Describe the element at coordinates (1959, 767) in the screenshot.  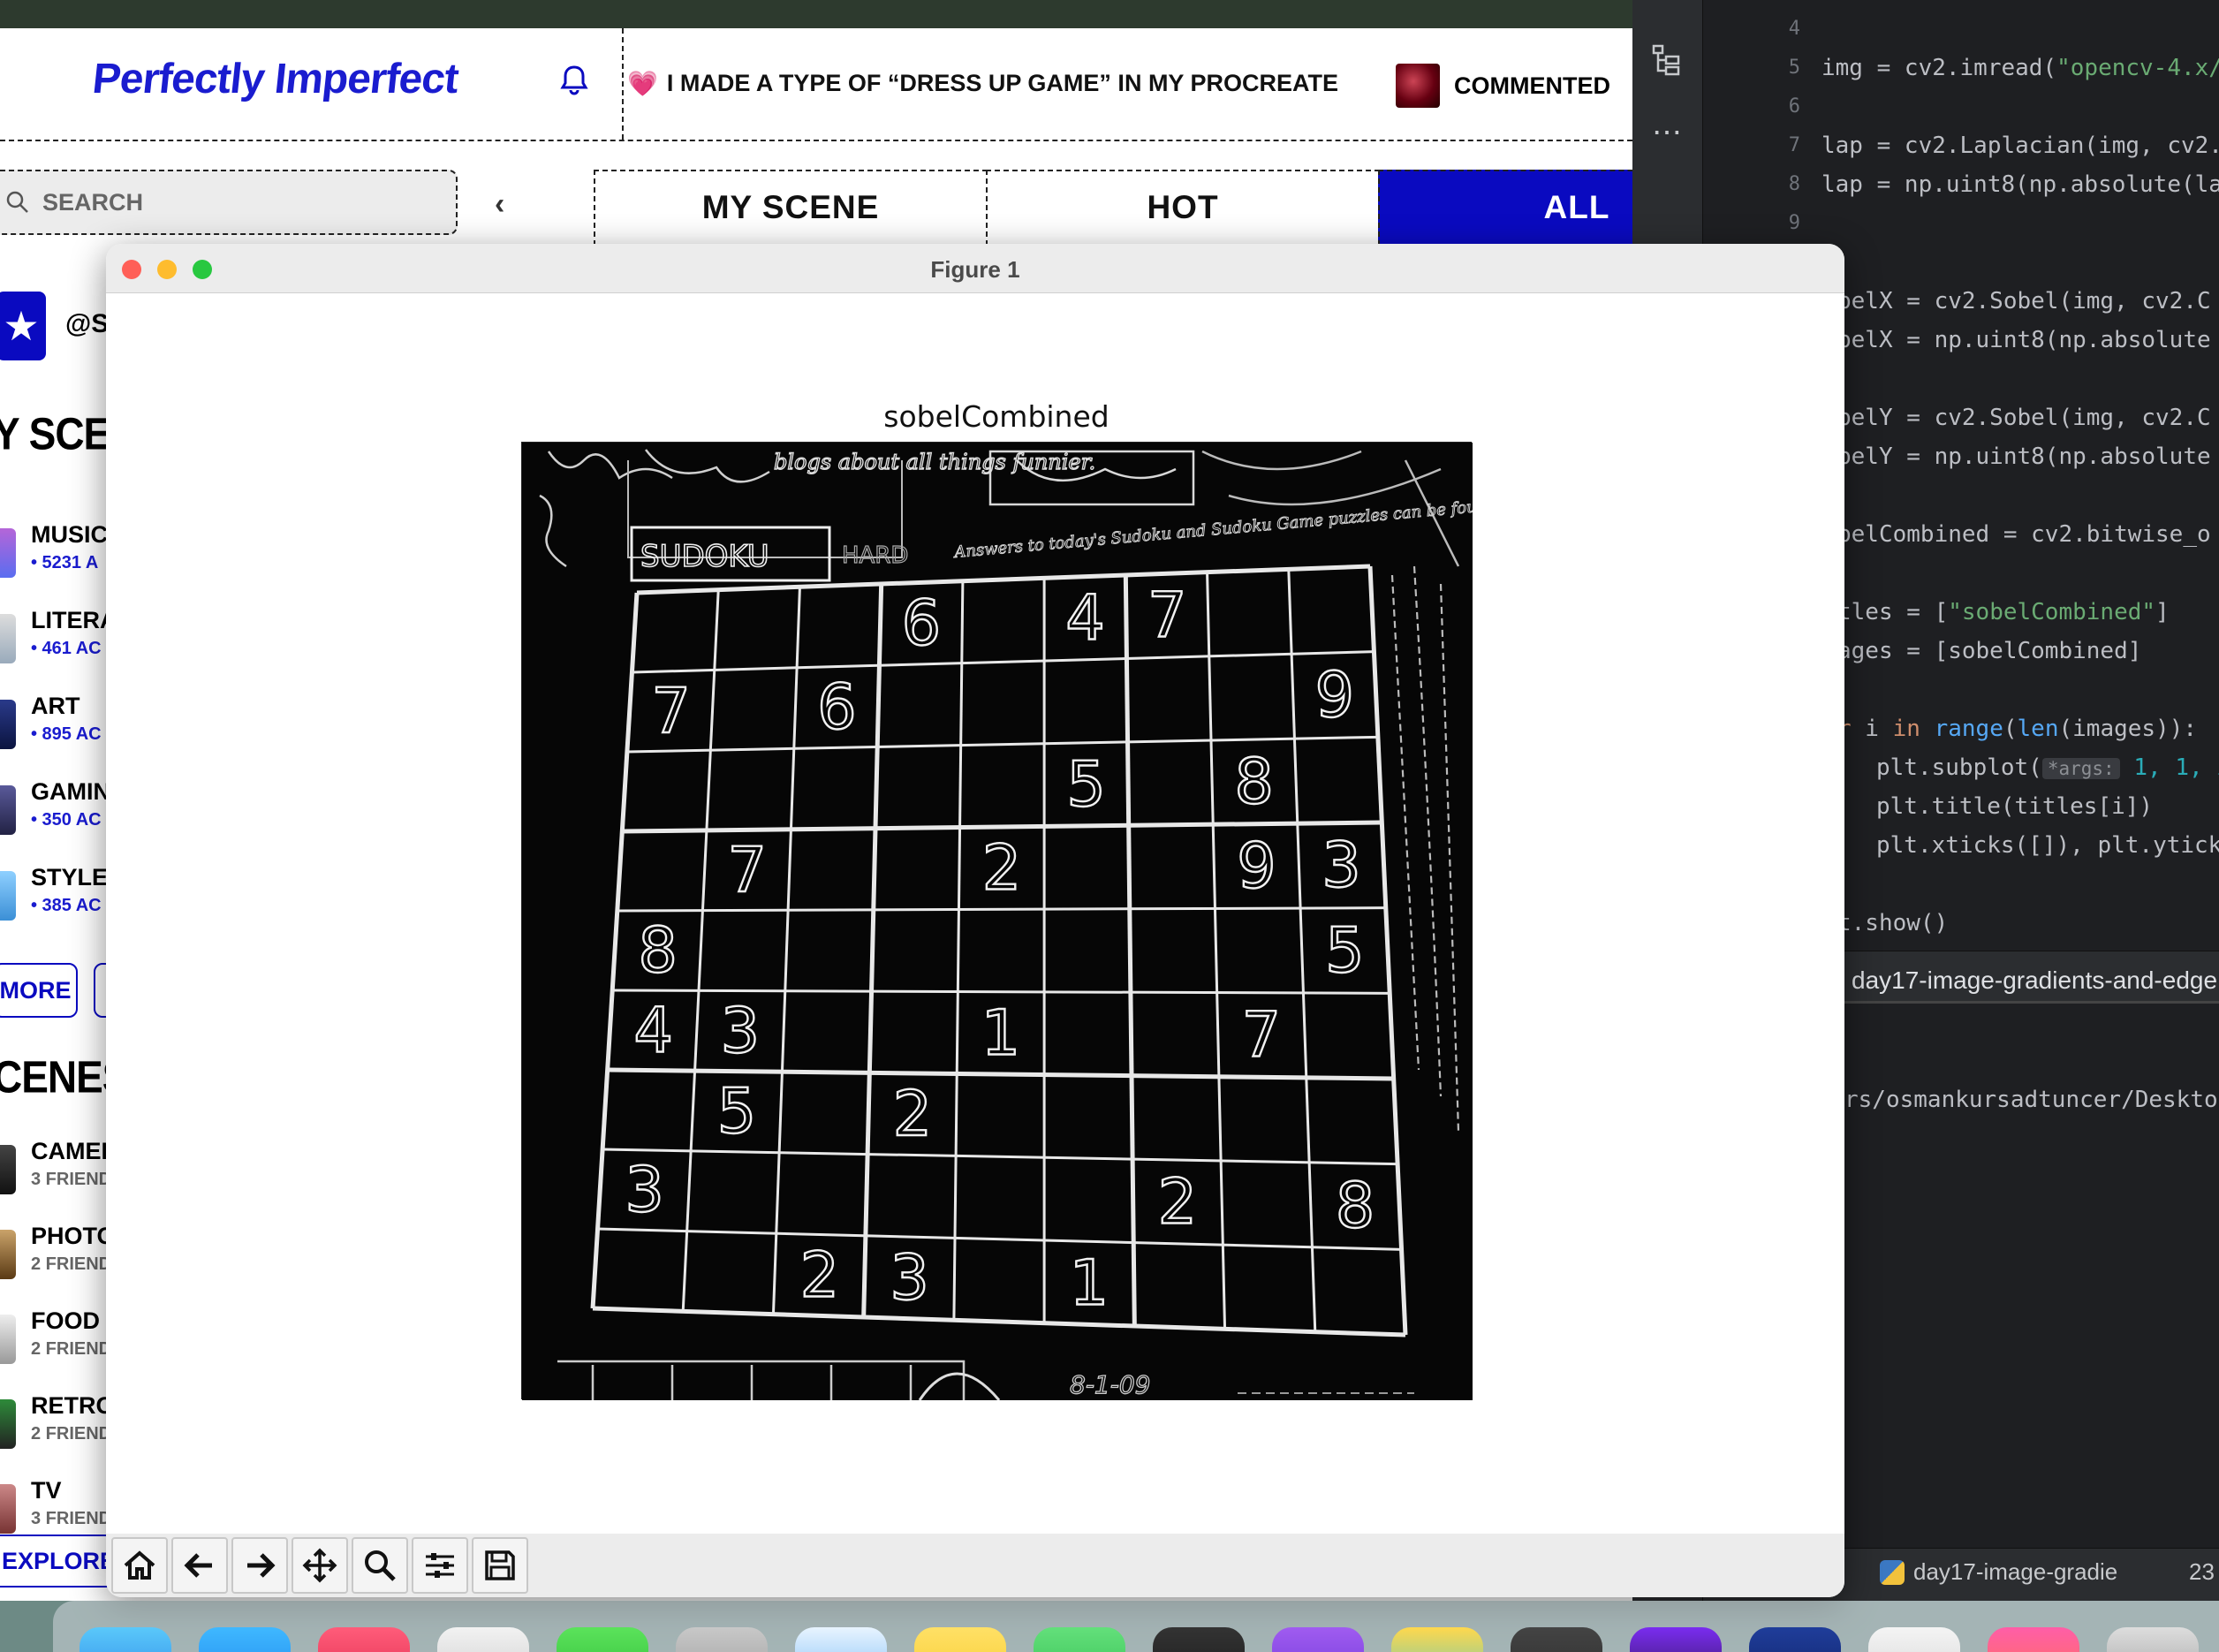
I see `code-text: plt.subplot(` at that location.